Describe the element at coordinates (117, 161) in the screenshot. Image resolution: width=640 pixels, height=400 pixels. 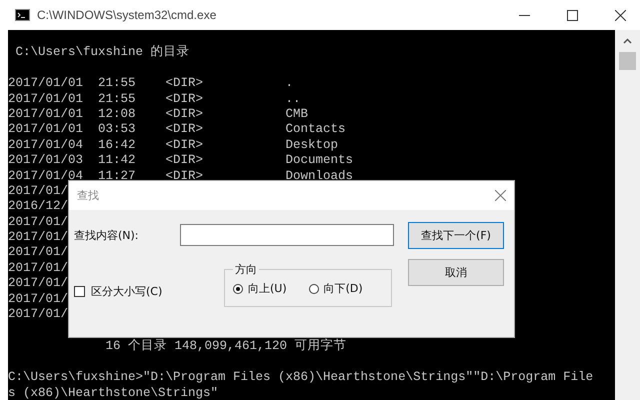
I see `time-text: 11:42` at that location.